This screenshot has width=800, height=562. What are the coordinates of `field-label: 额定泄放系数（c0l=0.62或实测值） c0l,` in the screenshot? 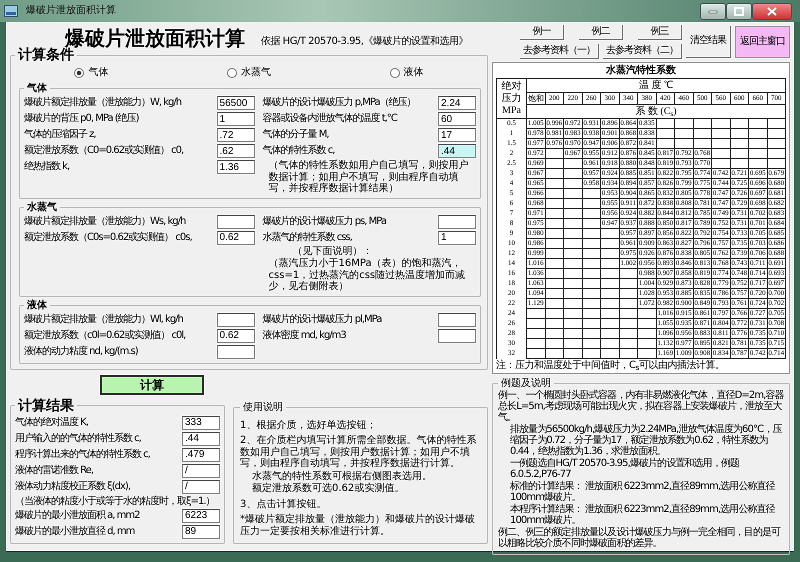 It's located at (105, 336).